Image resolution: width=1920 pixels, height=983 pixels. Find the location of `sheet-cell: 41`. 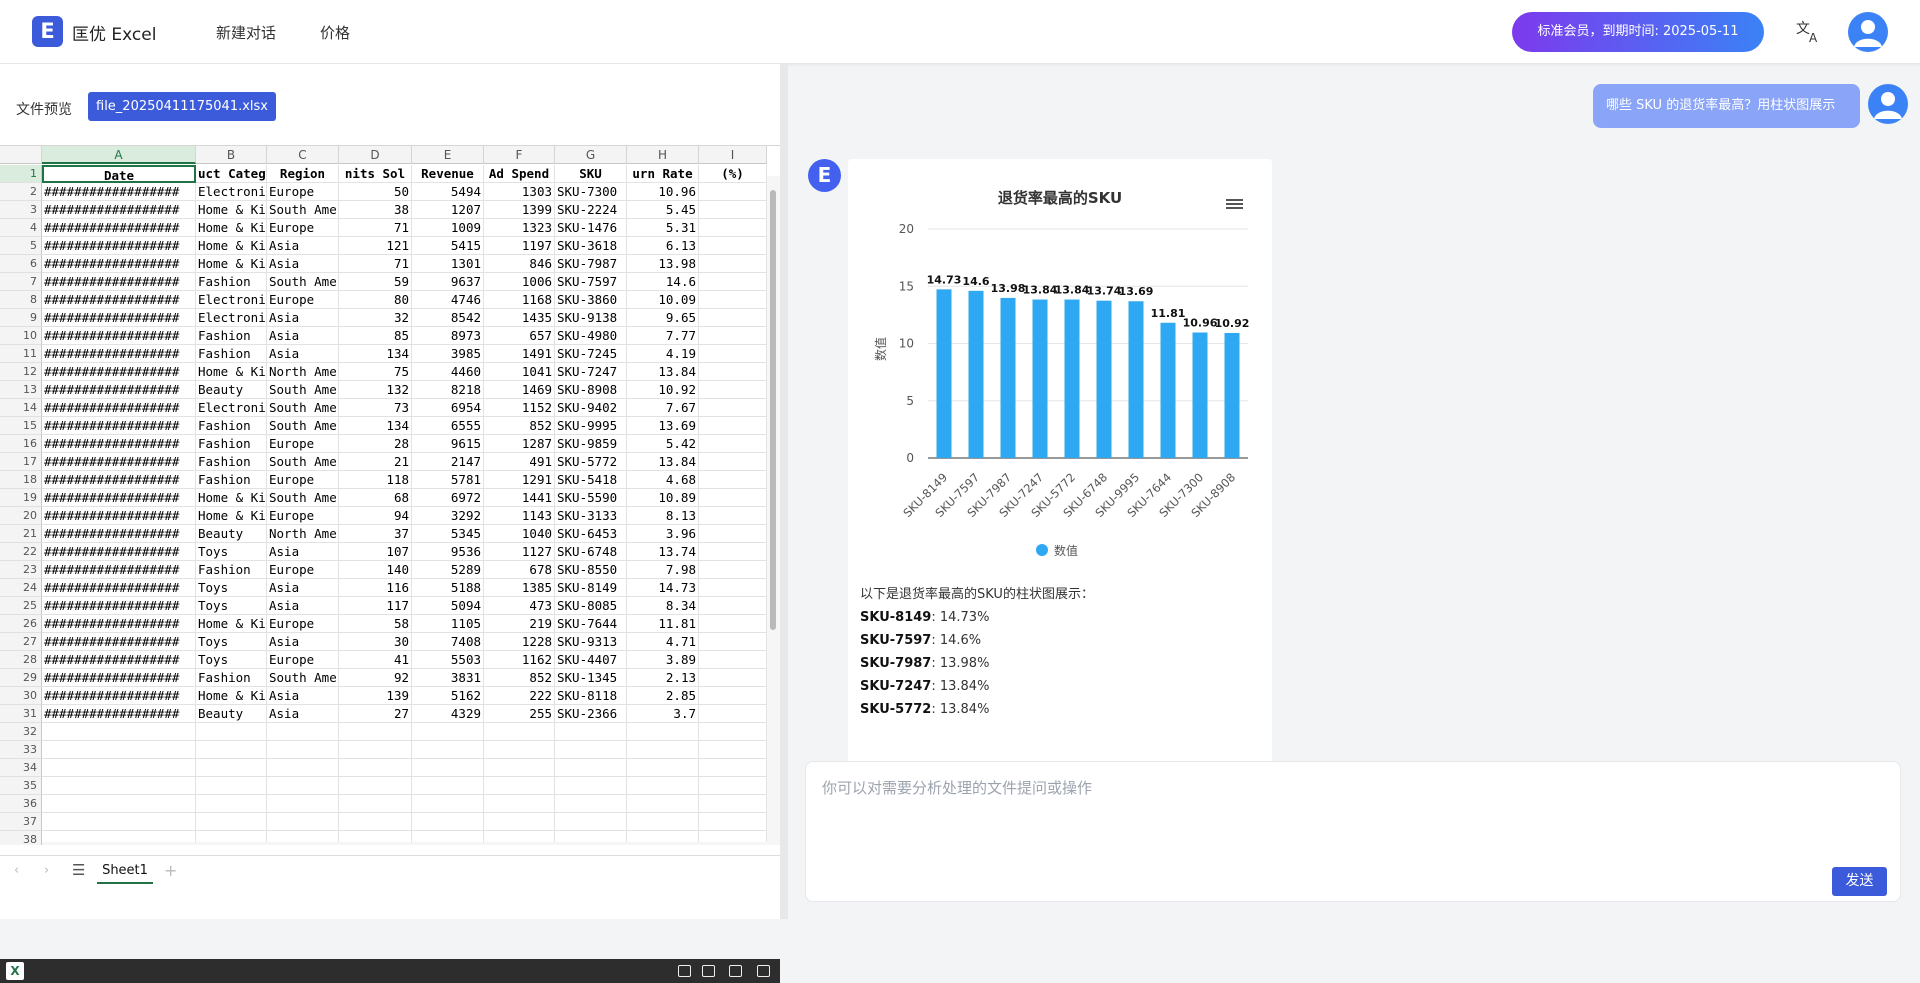

sheet-cell: 41 is located at coordinates (375, 660).